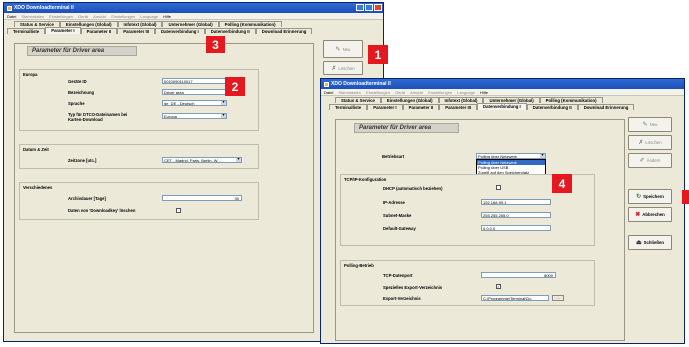 Image resolution: width=689 pixels, height=347 pixels. I want to click on front-save-button: ↻ Speichern, so click(650, 196).